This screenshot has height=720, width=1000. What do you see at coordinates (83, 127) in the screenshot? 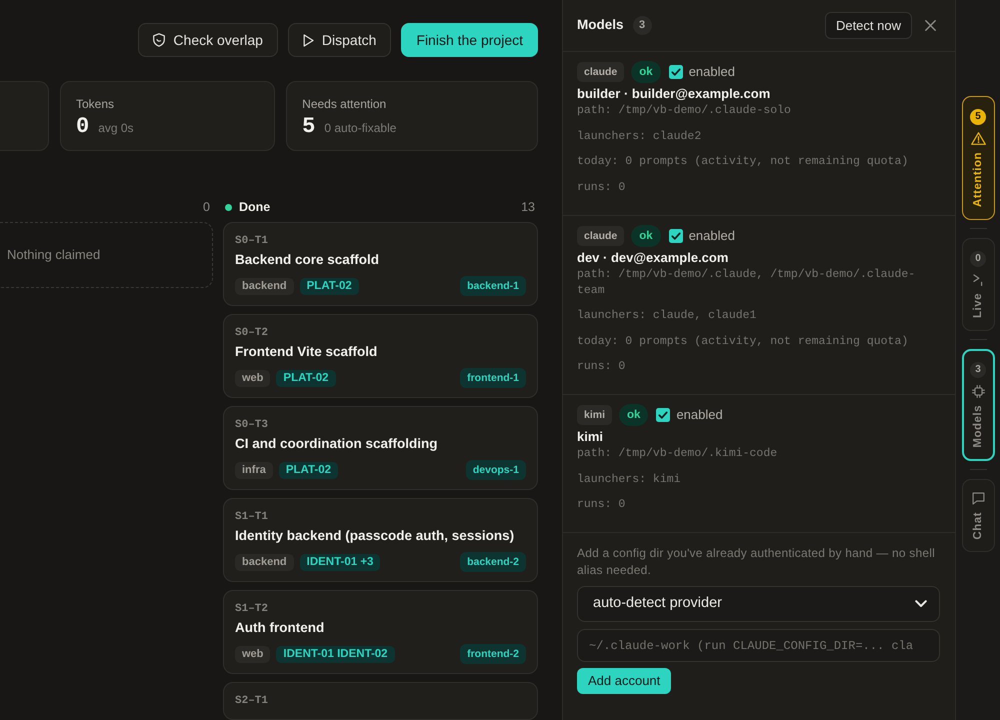
I see `stat-value: 0` at bounding box center [83, 127].